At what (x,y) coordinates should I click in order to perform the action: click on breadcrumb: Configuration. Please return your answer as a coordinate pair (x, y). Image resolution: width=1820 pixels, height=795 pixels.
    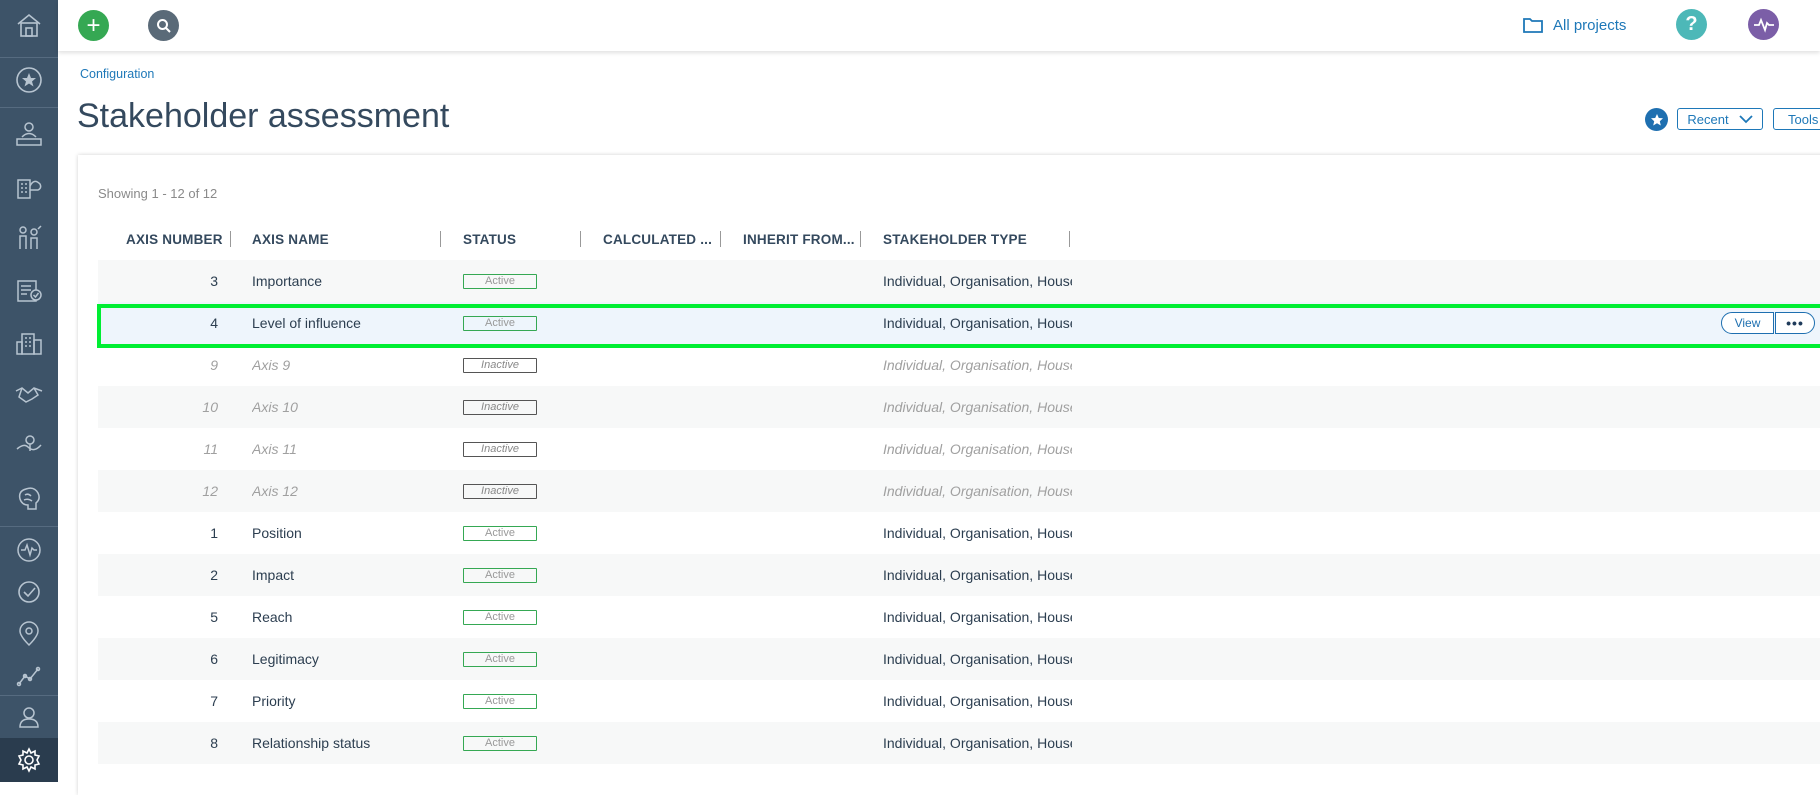
    Looking at the image, I should click on (117, 74).